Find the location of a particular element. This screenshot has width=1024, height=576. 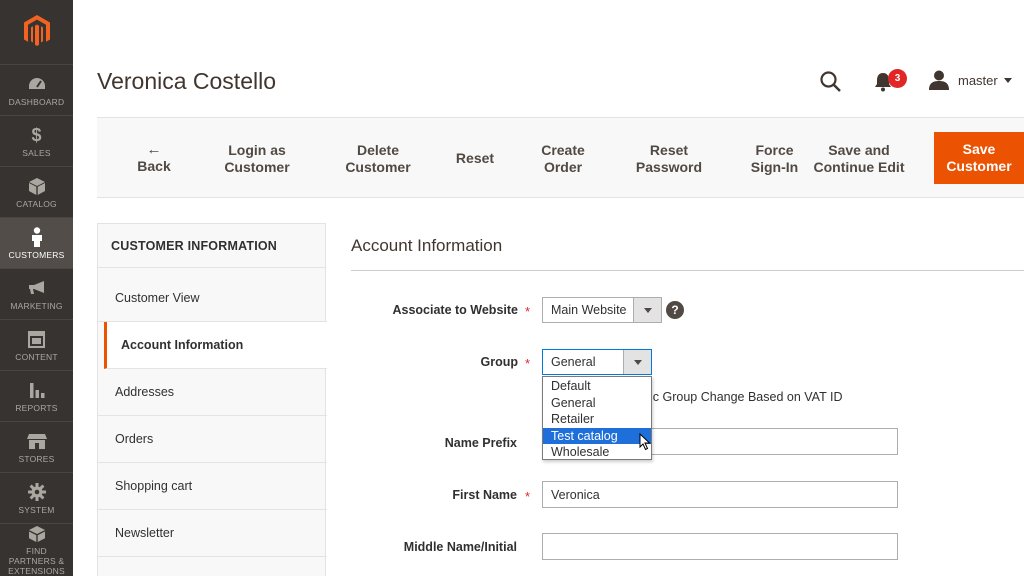

reset-password-button: Reset Password is located at coordinates (669, 158).